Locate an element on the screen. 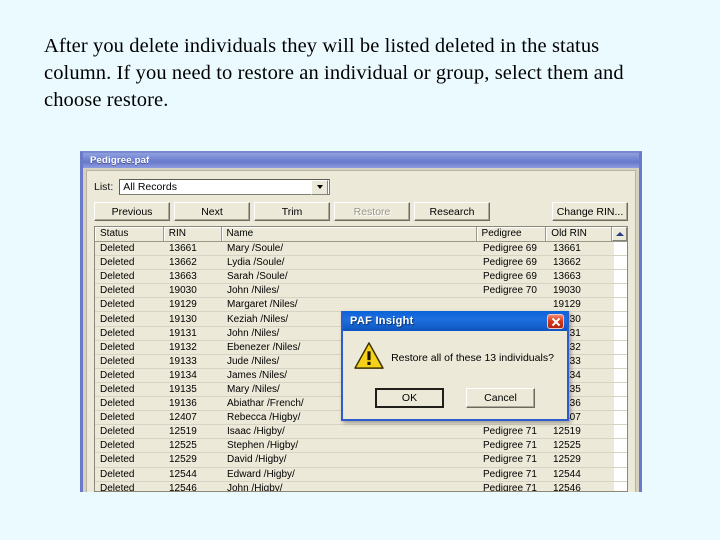 The height and width of the screenshot is (540, 720). column-header-old-rin: Old RIN is located at coordinates (579, 234).